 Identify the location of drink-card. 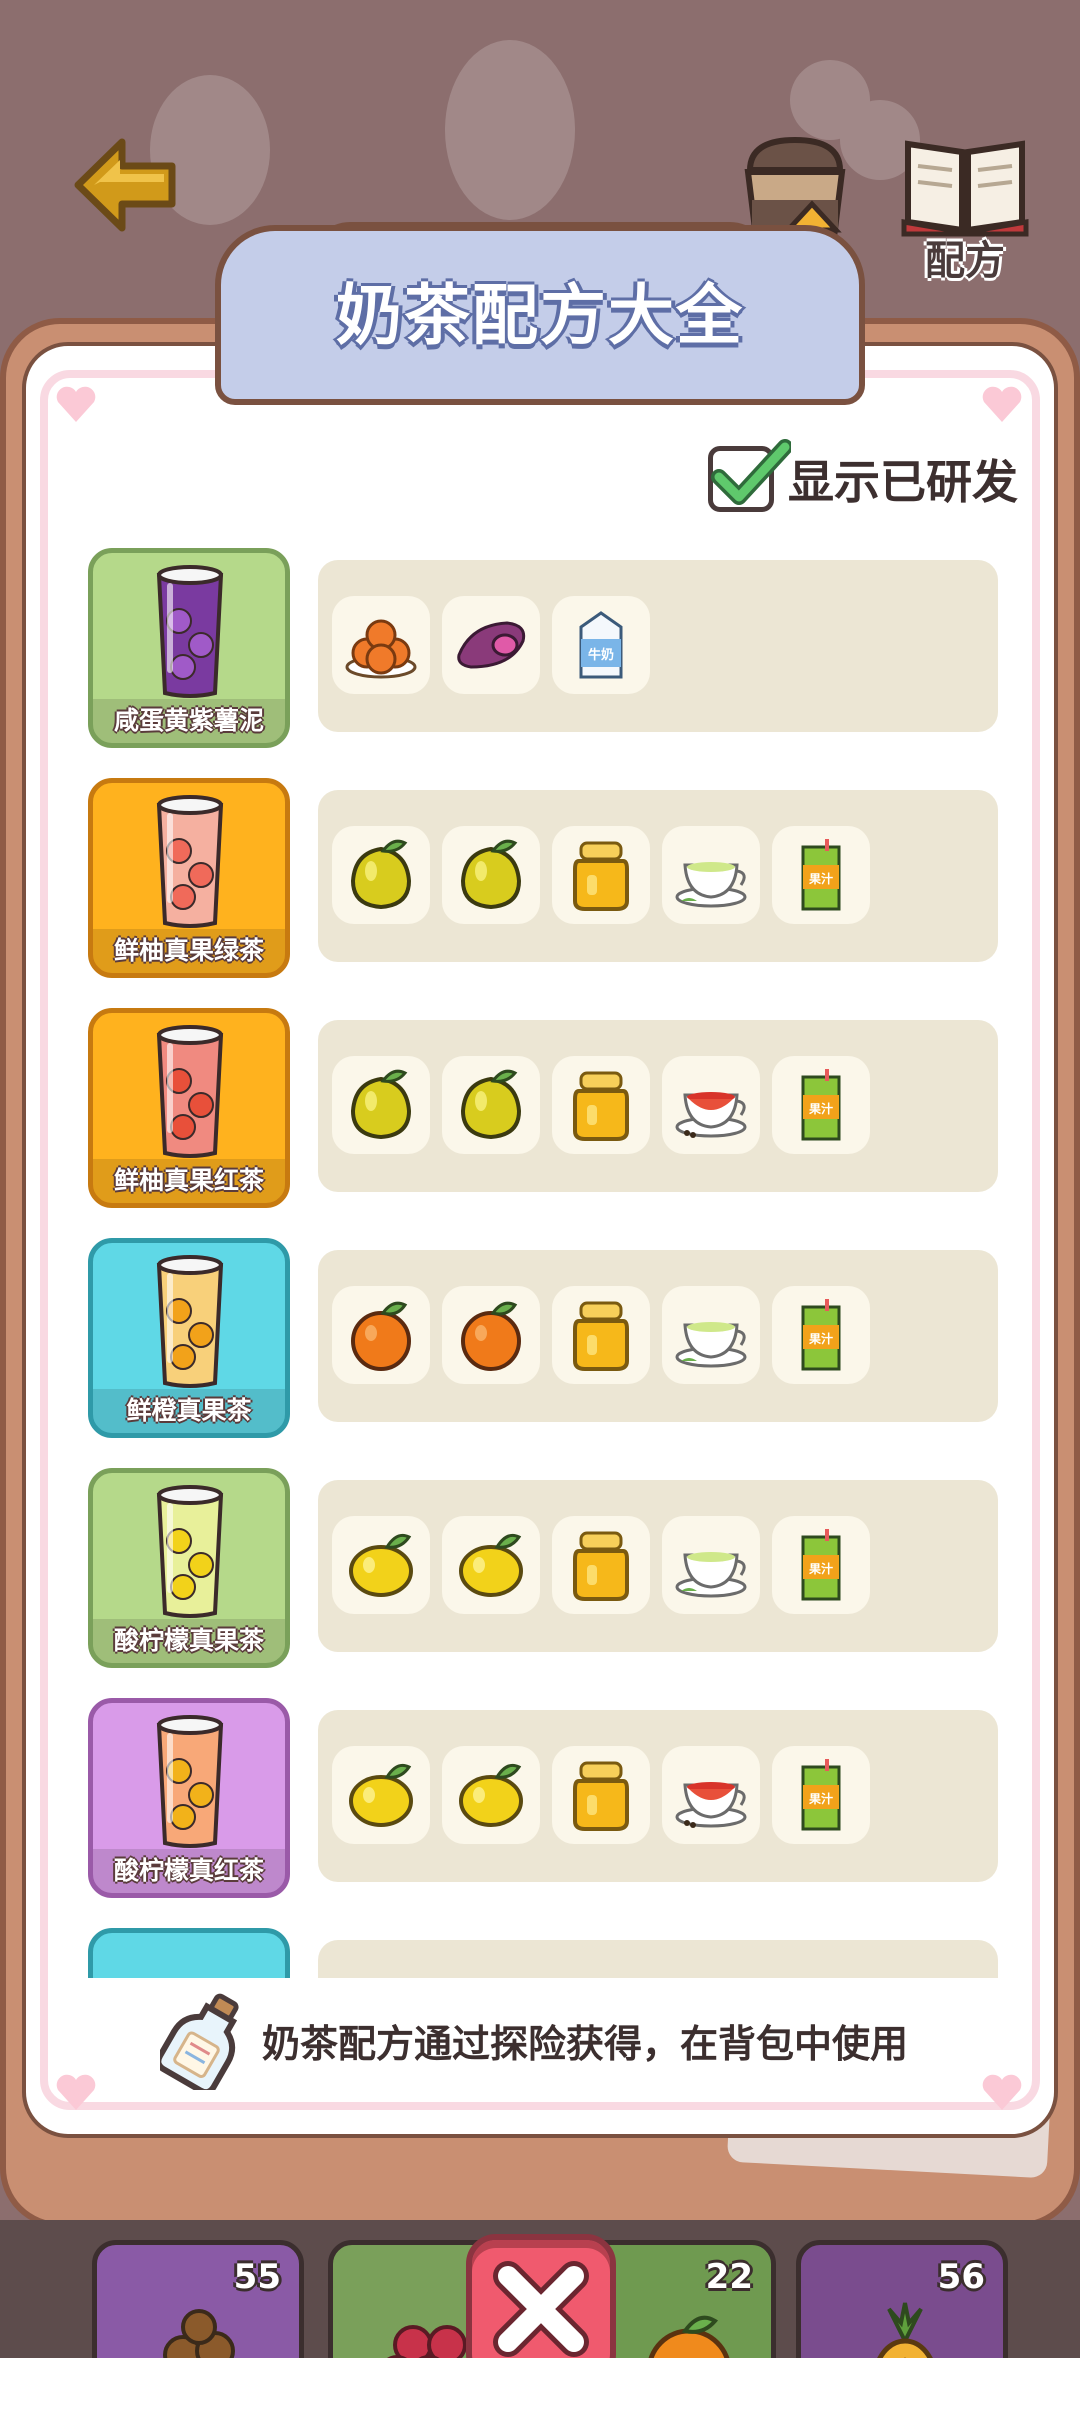
(189, 1953).